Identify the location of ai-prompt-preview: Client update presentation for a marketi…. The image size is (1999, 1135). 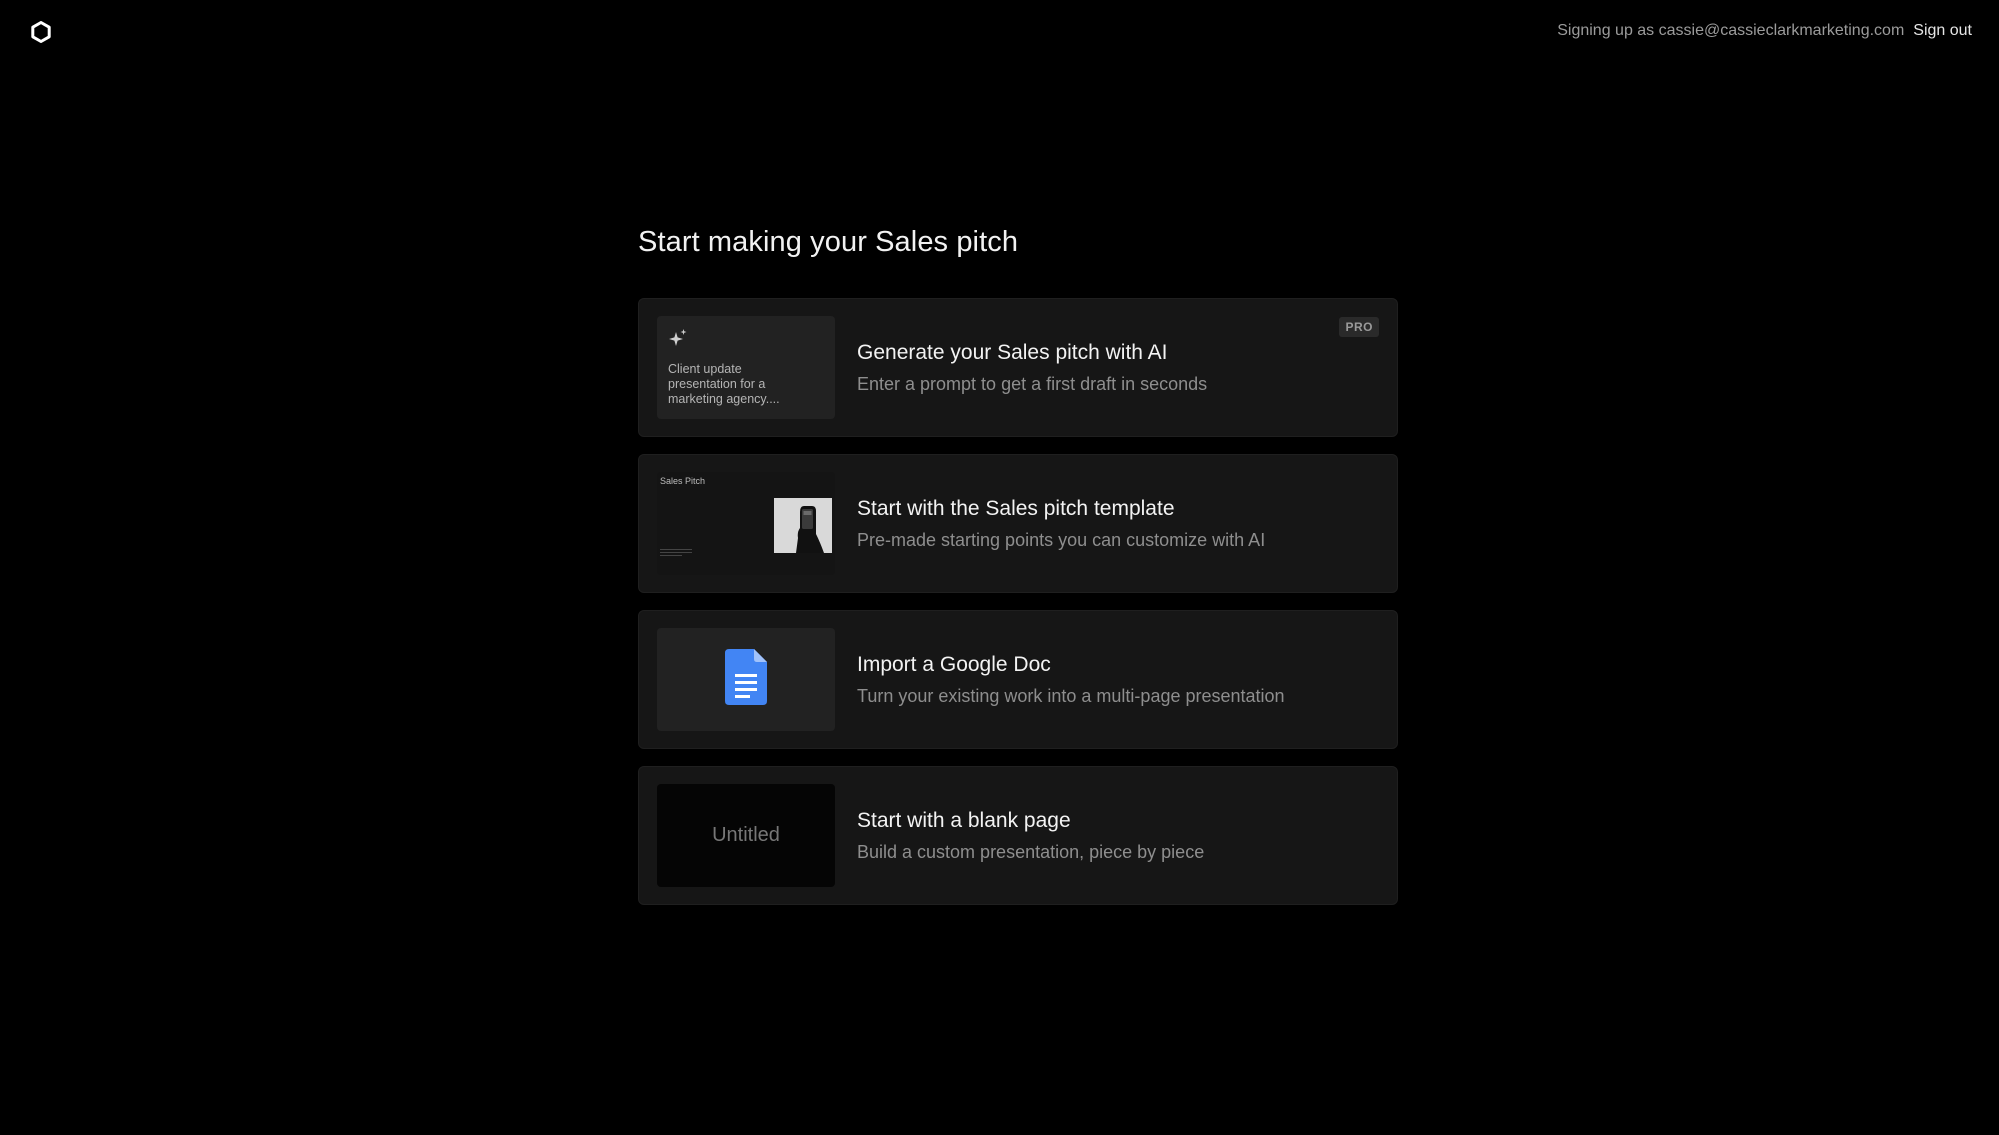
(724, 384).